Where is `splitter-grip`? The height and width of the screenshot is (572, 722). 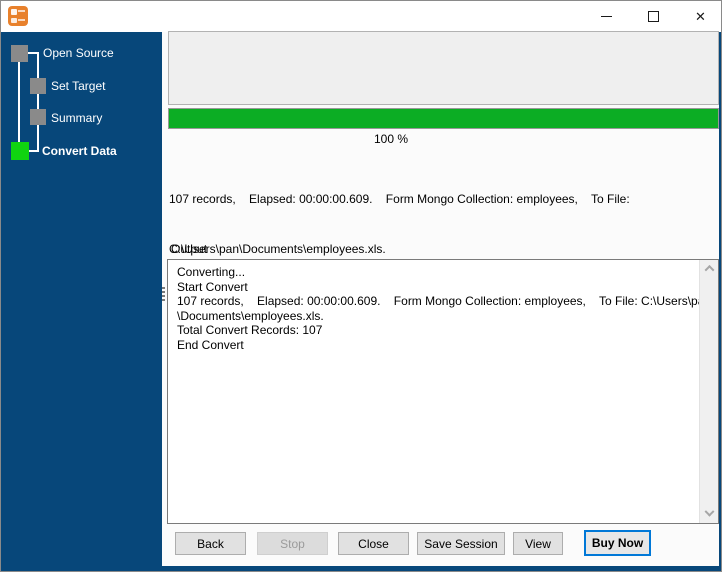
splitter-grip is located at coordinates (163, 295).